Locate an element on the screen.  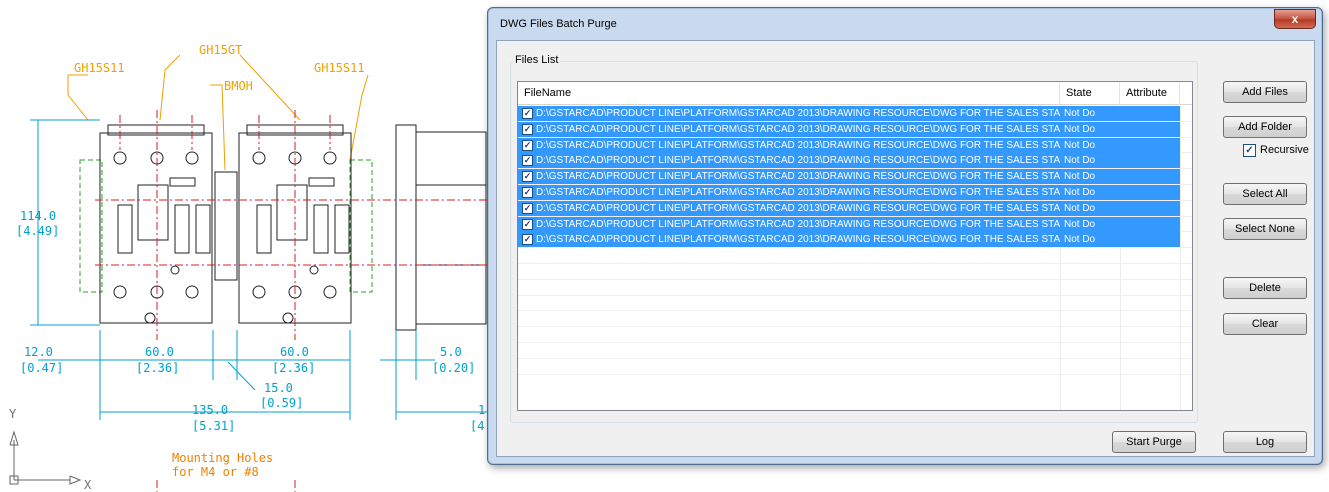
dim-60a-in: [2.36] is located at coordinates (157, 368).